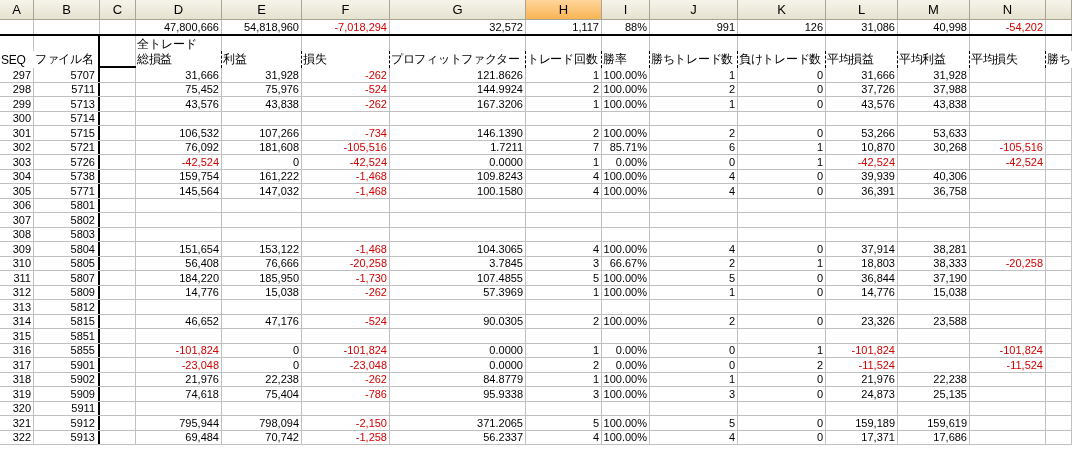  Describe the element at coordinates (17, 10) in the screenshot. I see `column-header: A` at that location.